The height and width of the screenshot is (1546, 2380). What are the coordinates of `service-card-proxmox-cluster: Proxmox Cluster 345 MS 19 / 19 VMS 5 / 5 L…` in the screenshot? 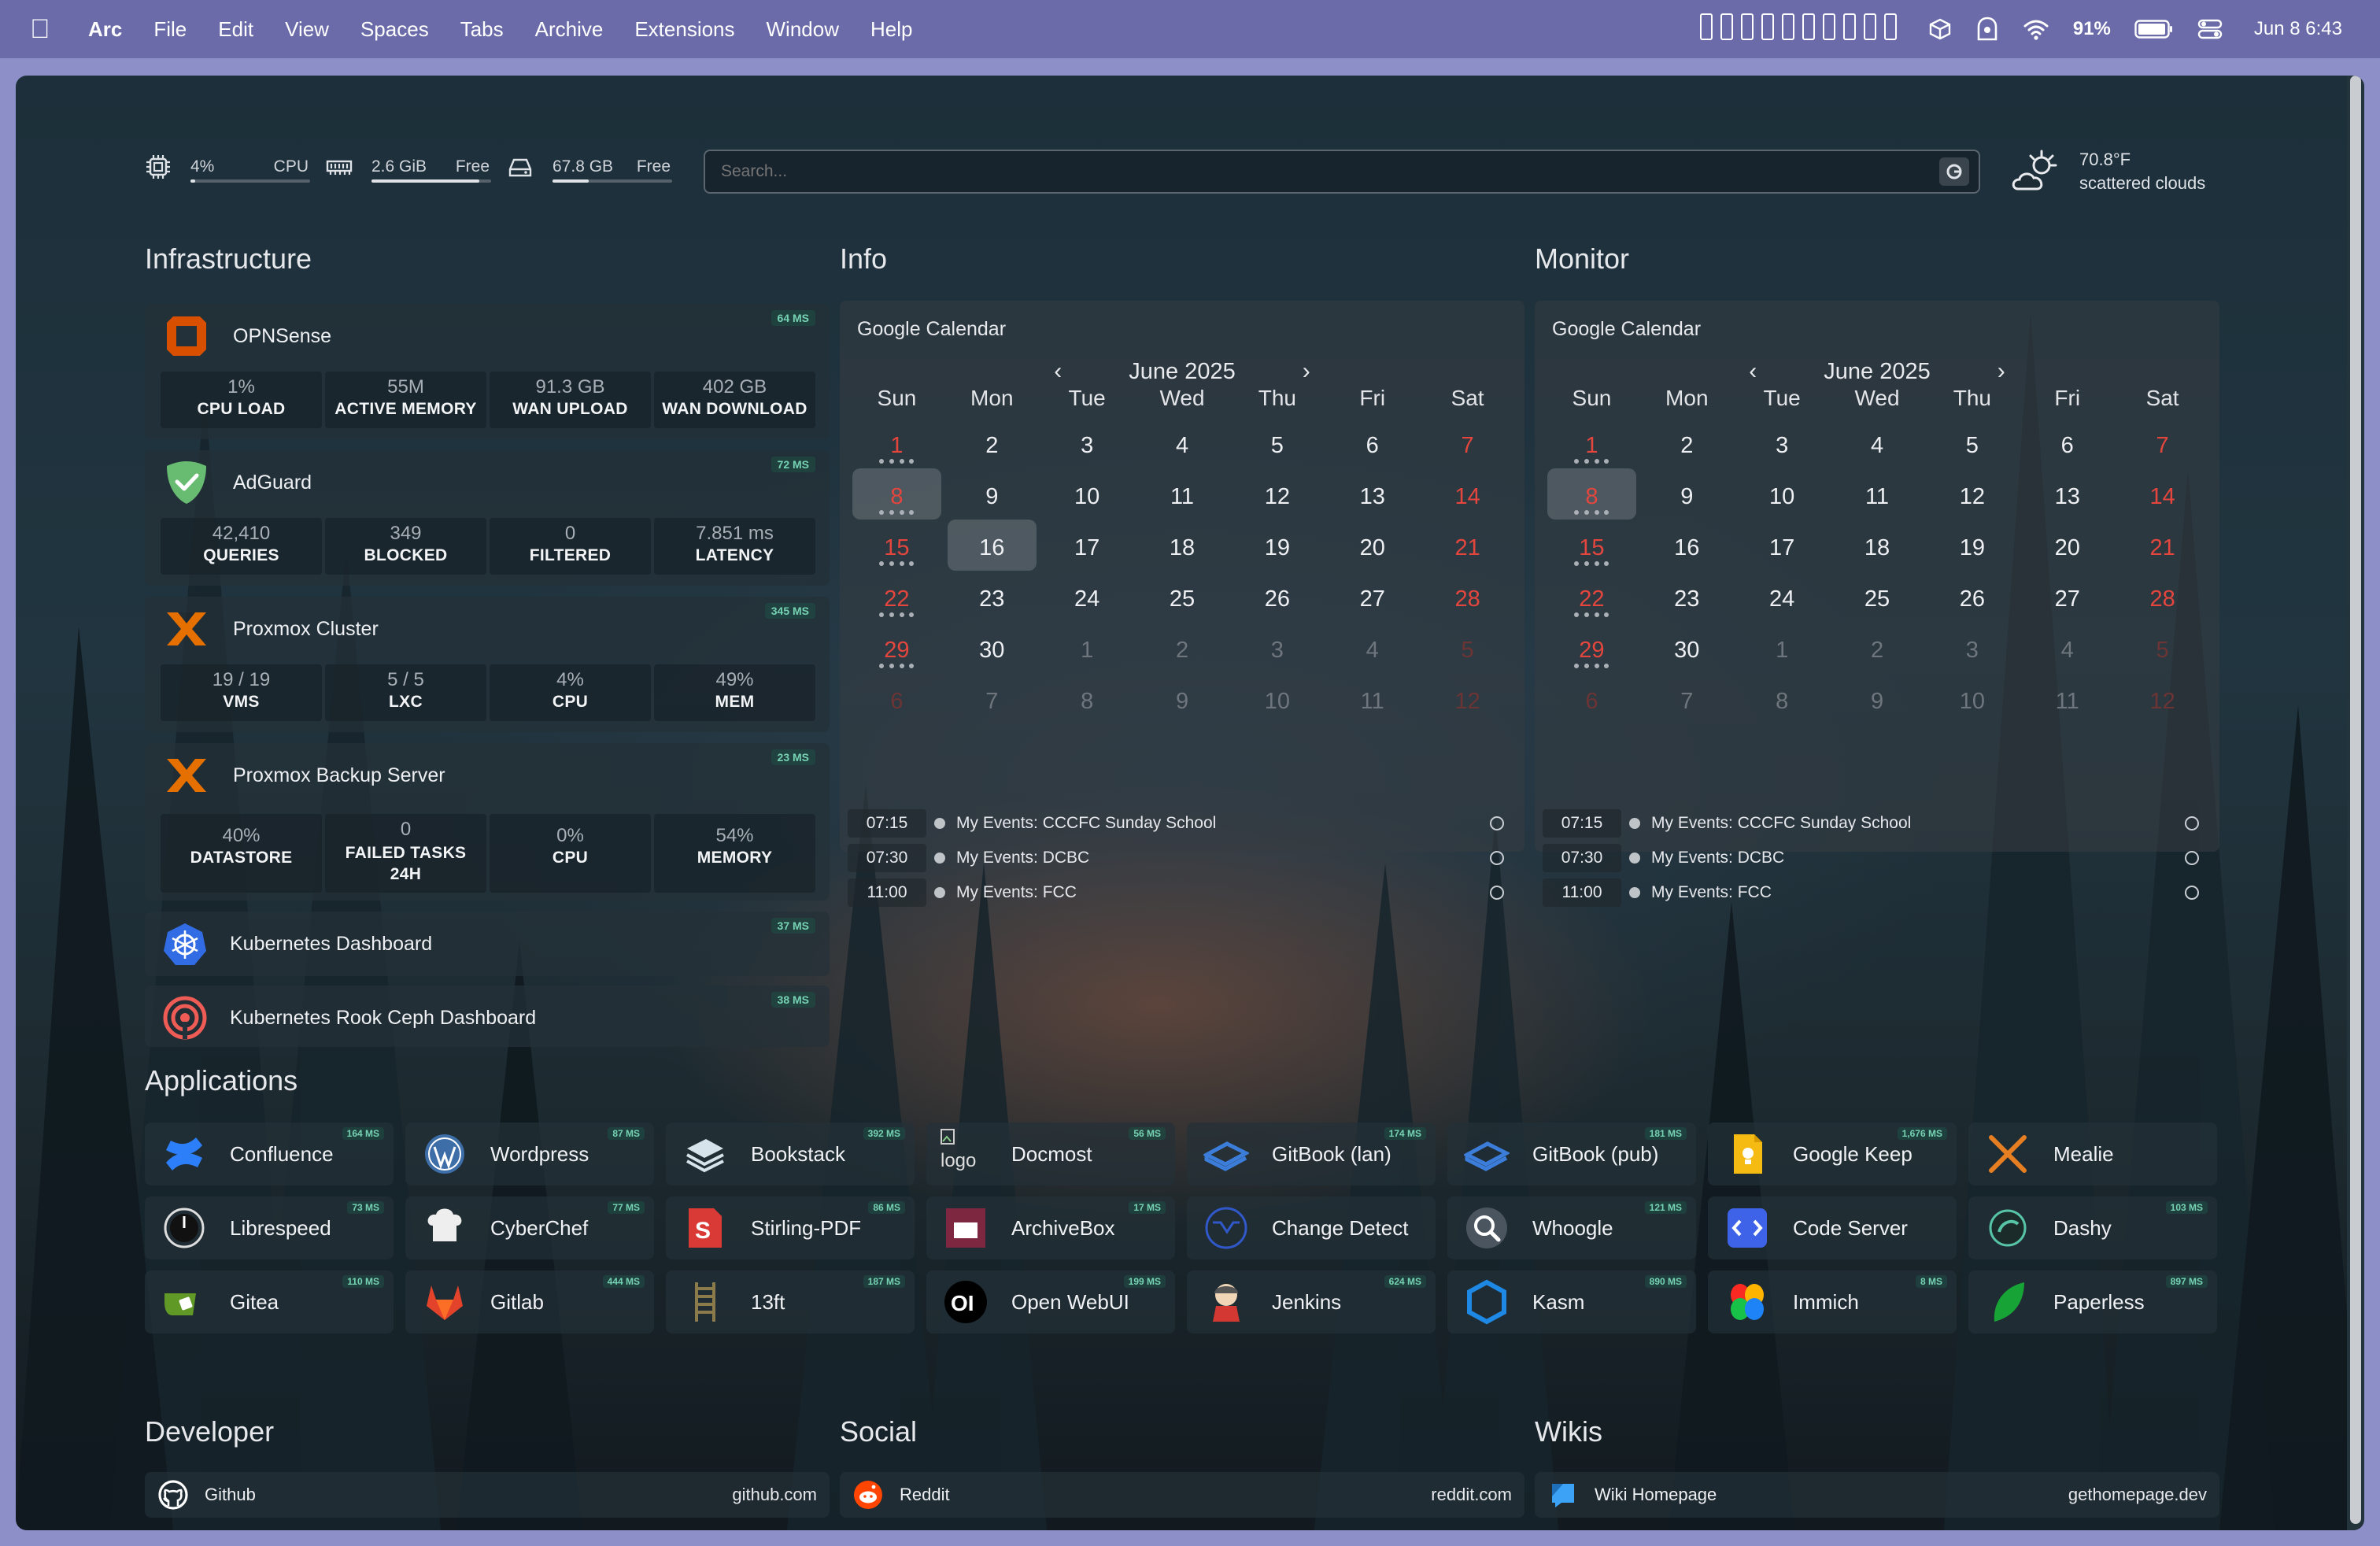 It's located at (487, 664).